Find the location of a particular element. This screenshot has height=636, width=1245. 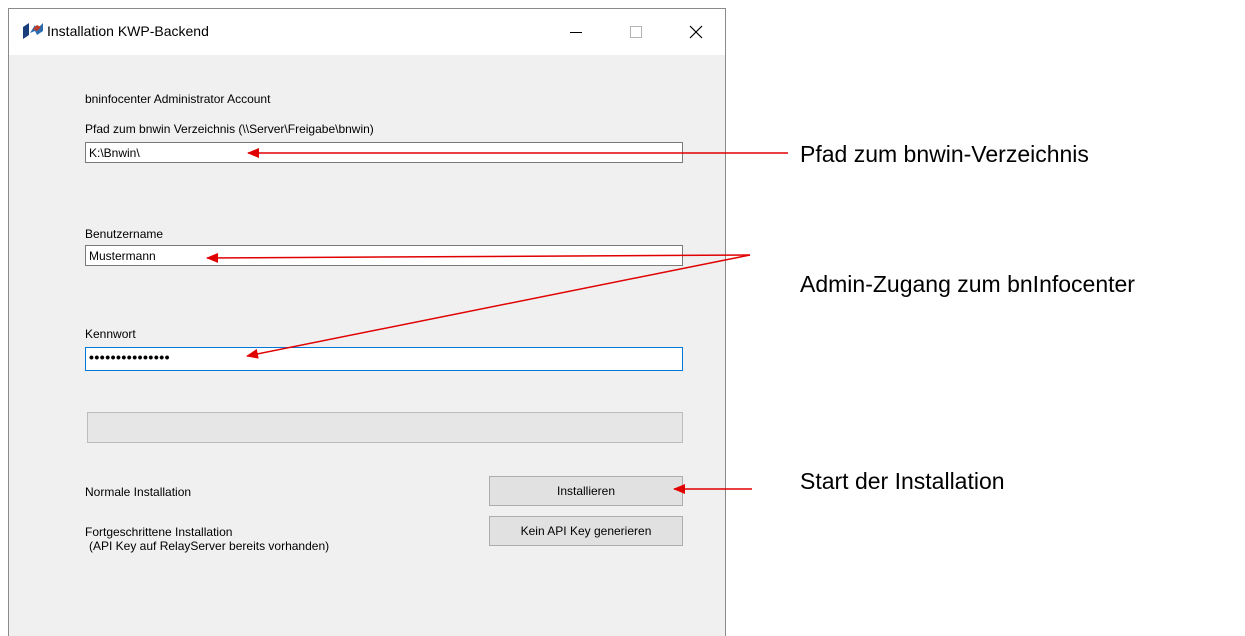

annotation-start: Start der Installation is located at coordinates (902, 481).